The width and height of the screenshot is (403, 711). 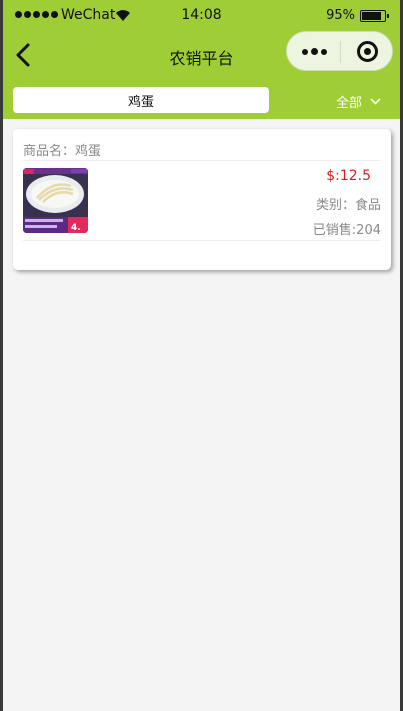 What do you see at coordinates (346, 230) in the screenshot?
I see `product-sold-count: 已销售:204` at bounding box center [346, 230].